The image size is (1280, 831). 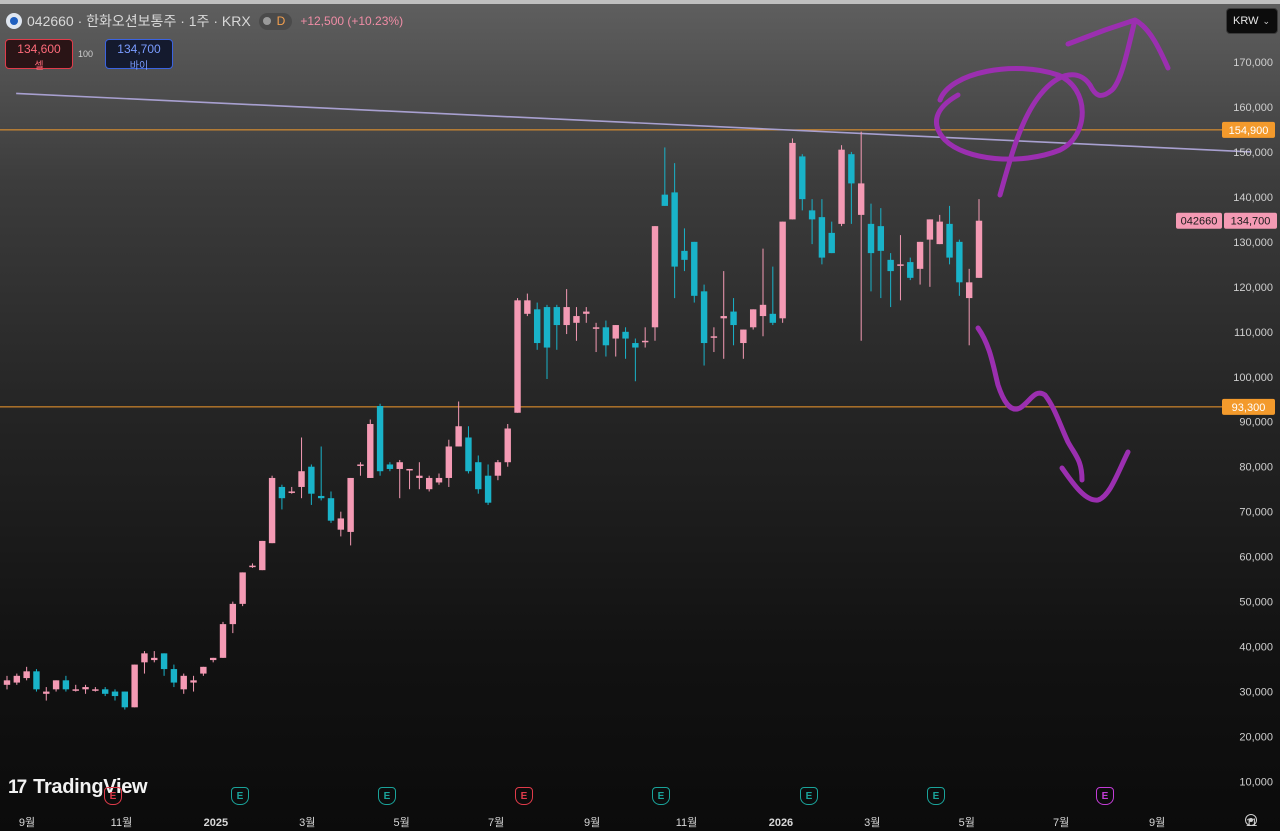 I want to click on y-axis-tick-label: 100,000, so click(x=1253, y=378).